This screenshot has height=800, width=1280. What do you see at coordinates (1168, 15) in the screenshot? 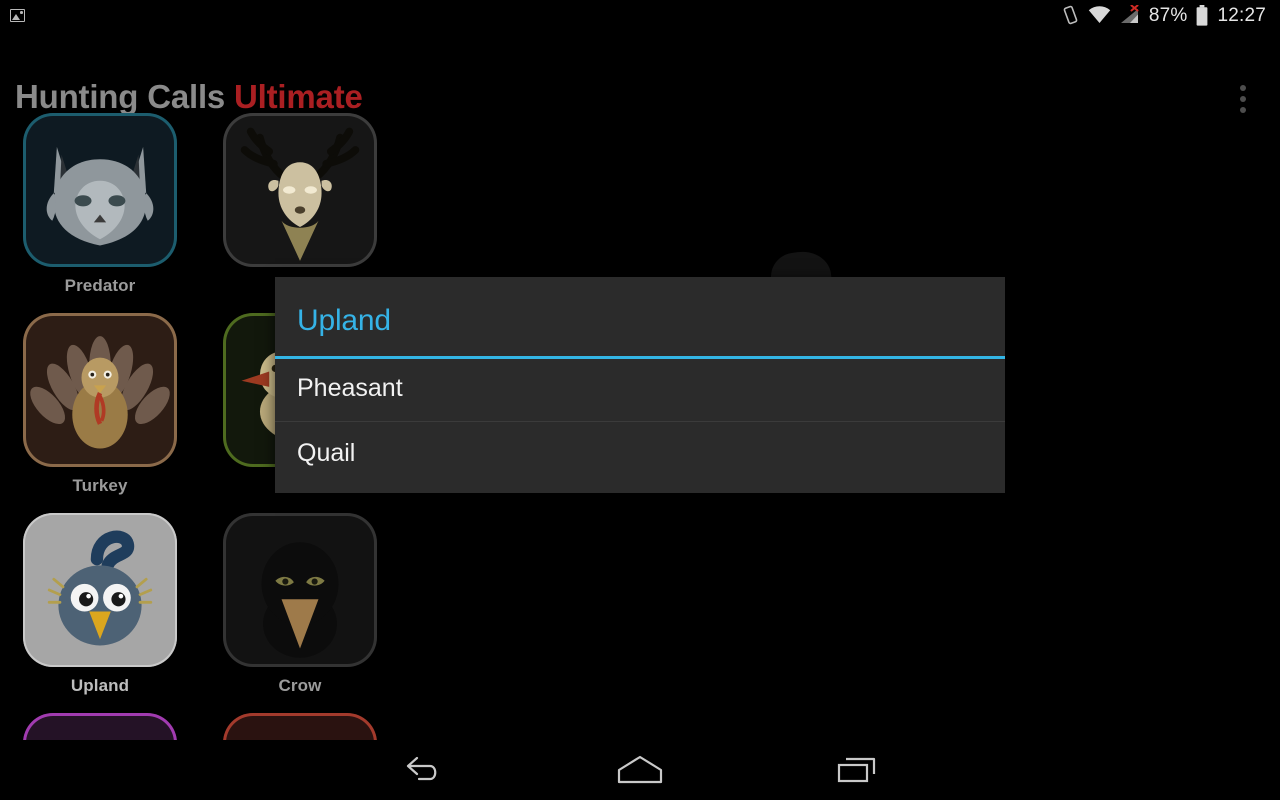
I see `battery-percent-label: 87%` at bounding box center [1168, 15].